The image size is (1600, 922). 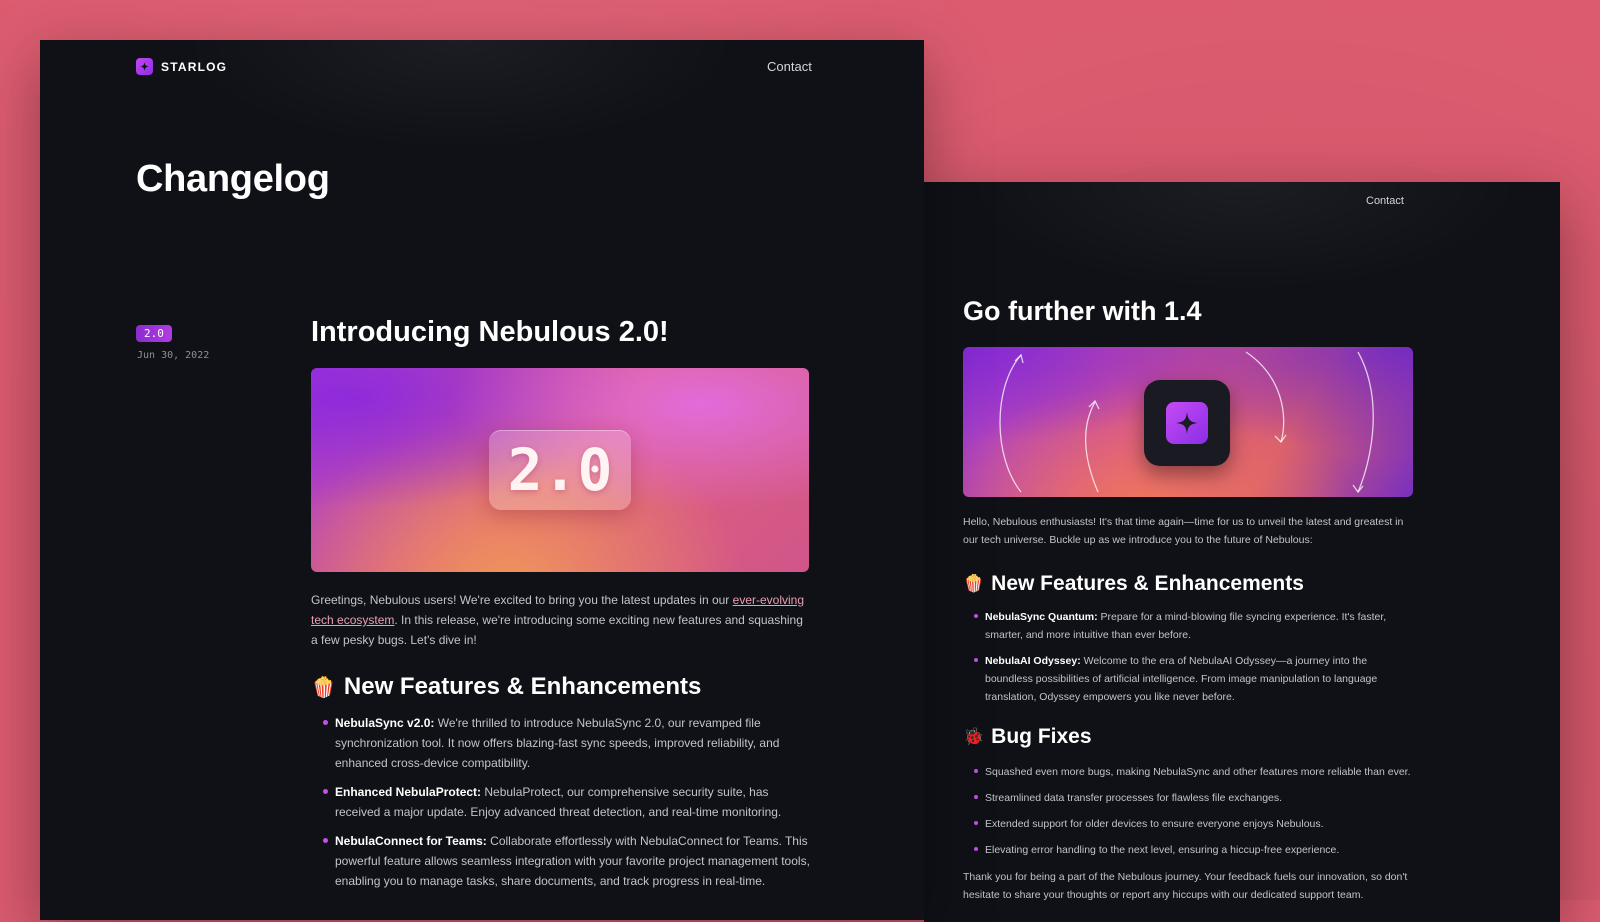 What do you see at coordinates (173, 355) in the screenshot?
I see `release-date: Jun 30, 2022` at bounding box center [173, 355].